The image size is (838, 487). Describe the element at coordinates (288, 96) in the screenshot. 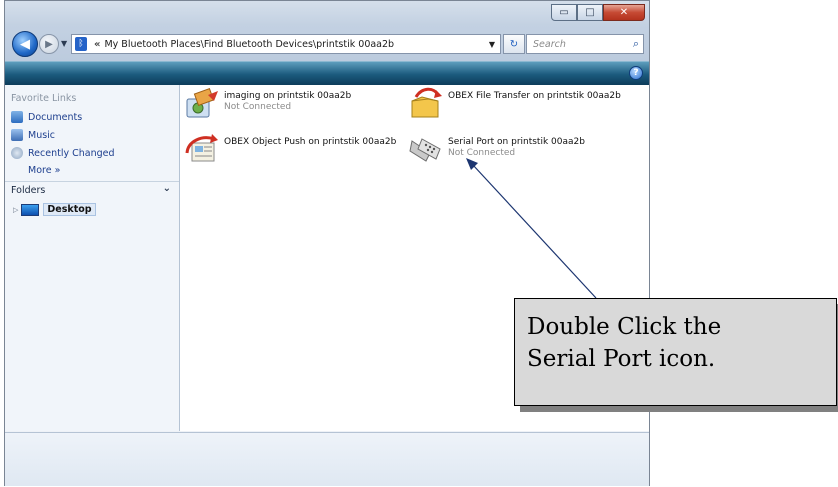

I see `service-name: imaging on printstik 00aa2b` at that location.